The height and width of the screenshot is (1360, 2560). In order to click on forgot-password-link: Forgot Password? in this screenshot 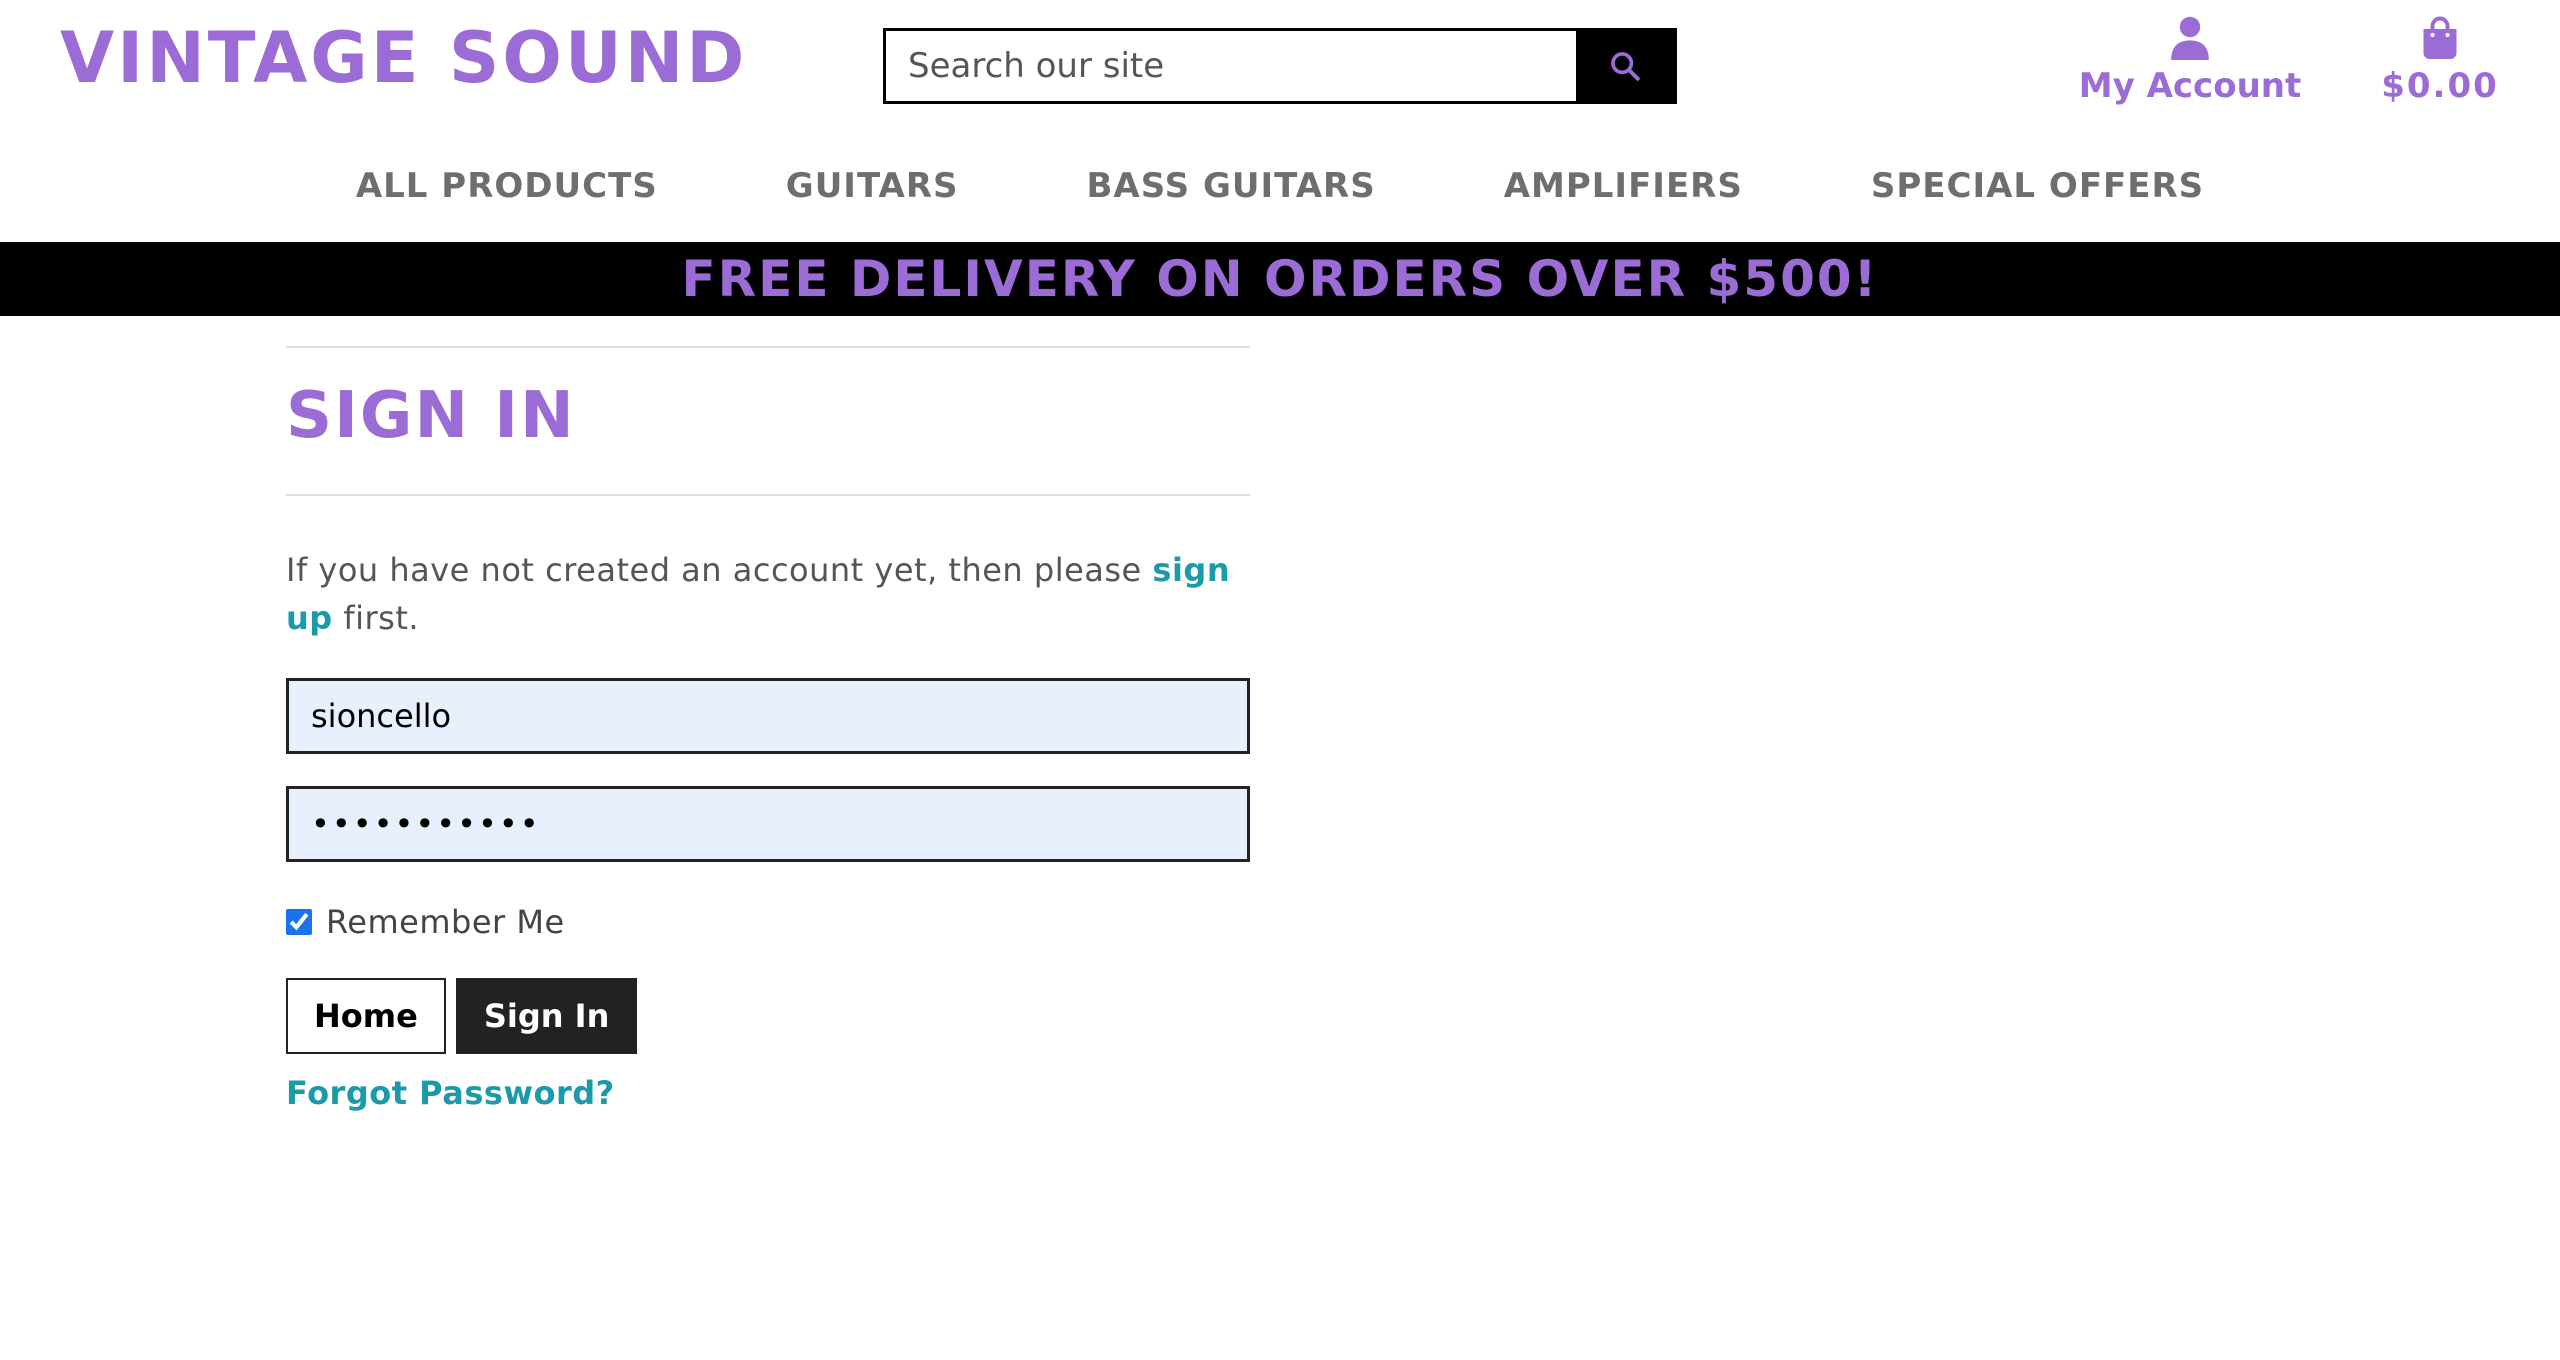, I will do `click(450, 1093)`.